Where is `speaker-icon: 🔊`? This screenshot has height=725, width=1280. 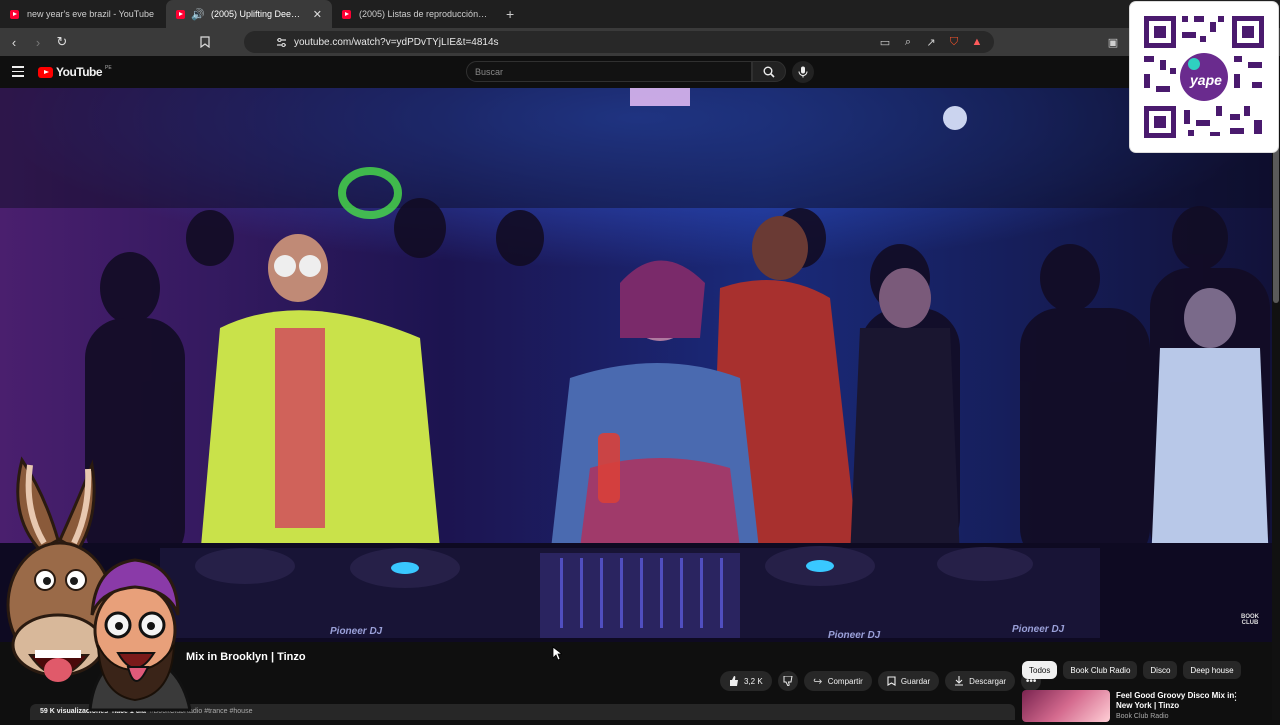
speaker-icon: 🔊 is located at coordinates (198, 14).